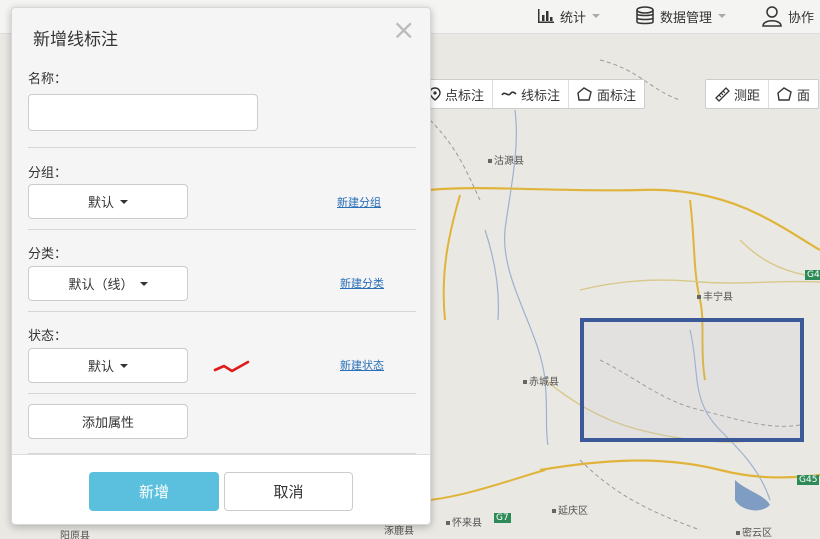 The width and height of the screenshot is (820, 539). Describe the element at coordinates (546, 16) in the screenshot. I see `bar-chart-icon` at that location.